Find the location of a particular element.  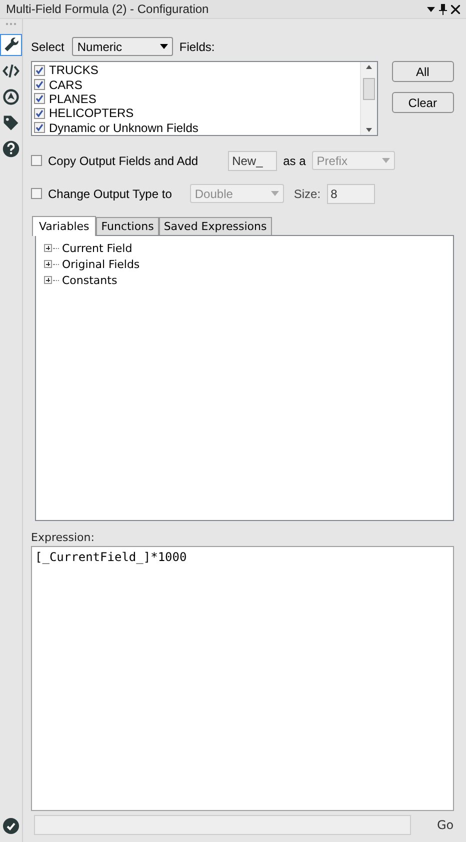

select-label: Select is located at coordinates (47, 47).